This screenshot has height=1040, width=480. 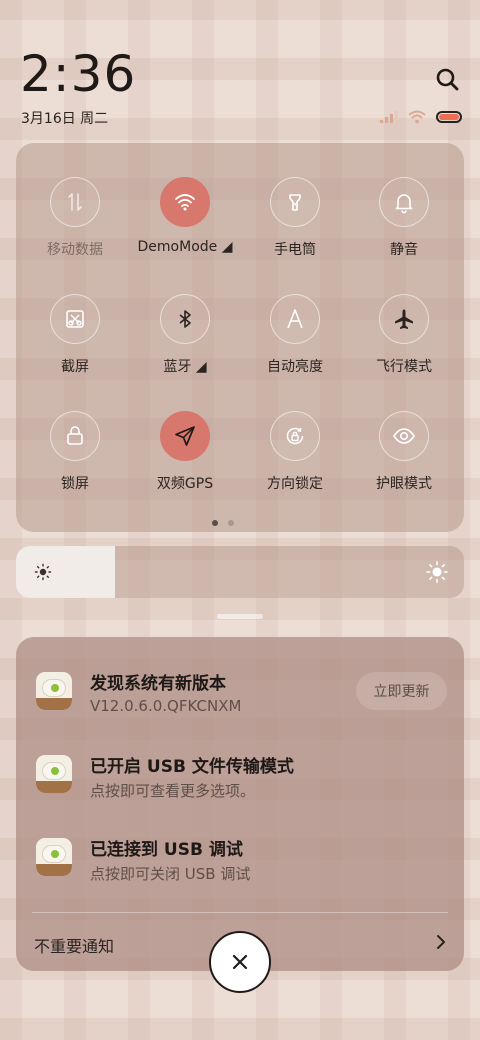 I want to click on date-text: 3月16日 周二, so click(x=65, y=119).